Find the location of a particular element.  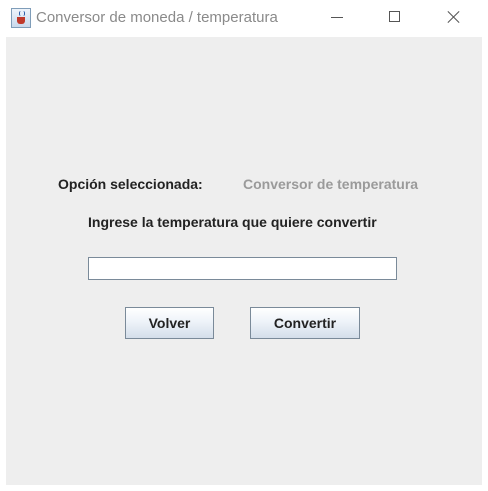

convert-button: Convertir is located at coordinates (305, 323).